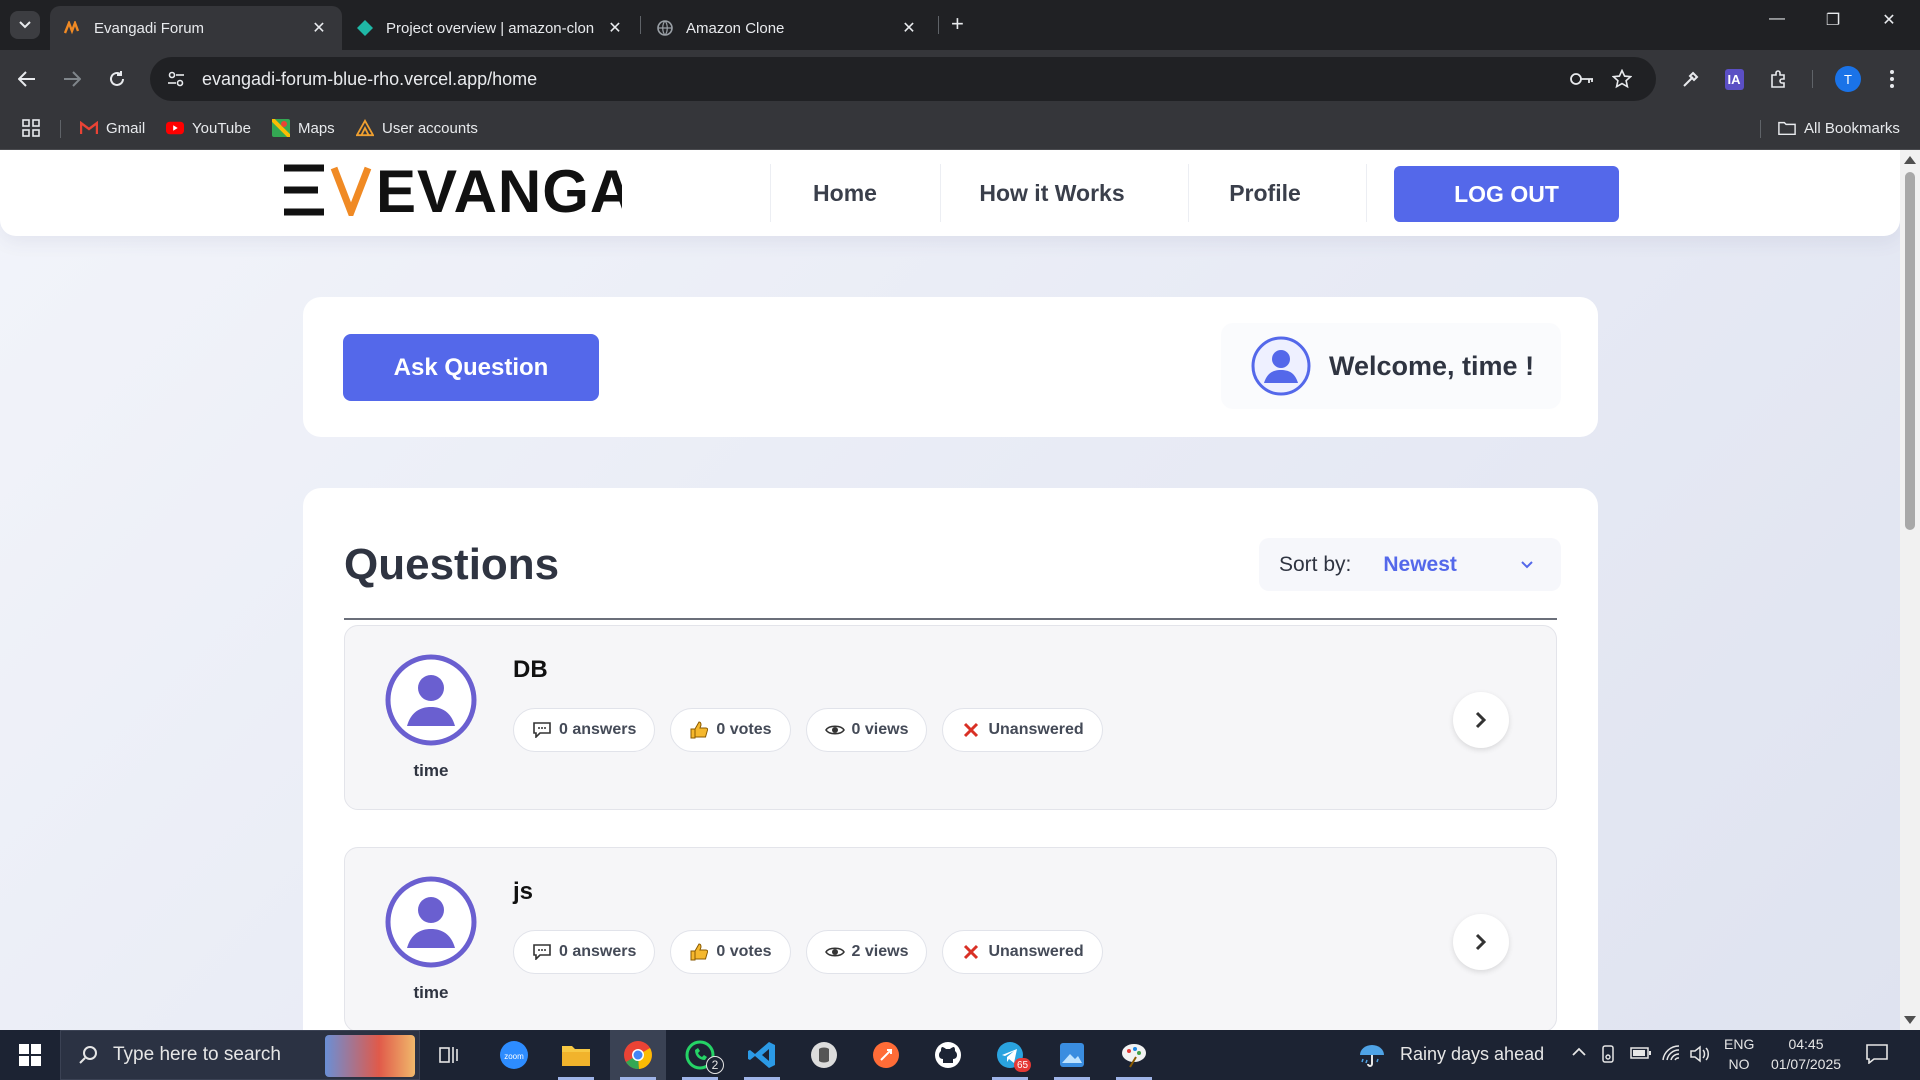 The width and height of the screenshot is (1920, 1080). Describe the element at coordinates (1787, 128) in the screenshot. I see `folder-icon` at that location.